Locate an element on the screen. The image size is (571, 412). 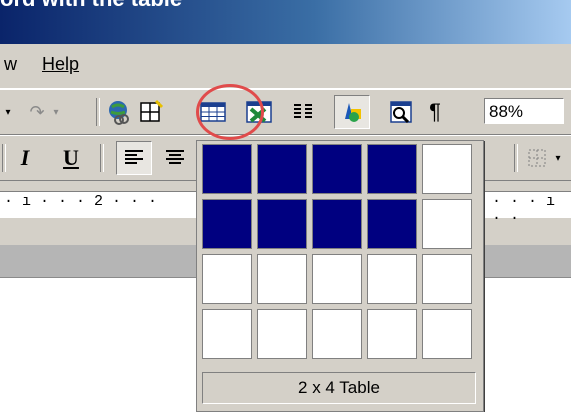
title-bar: ord with the table is located at coordinates (285, 22).